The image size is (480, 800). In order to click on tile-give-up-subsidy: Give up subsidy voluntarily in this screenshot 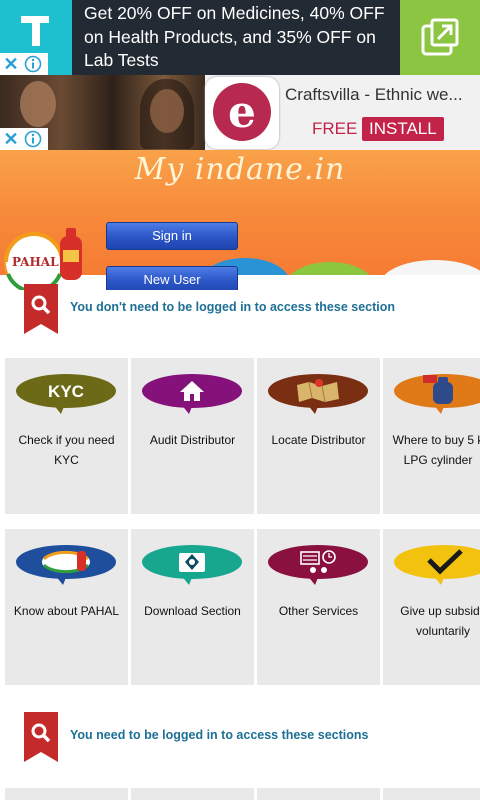, I will do `click(431, 607)`.